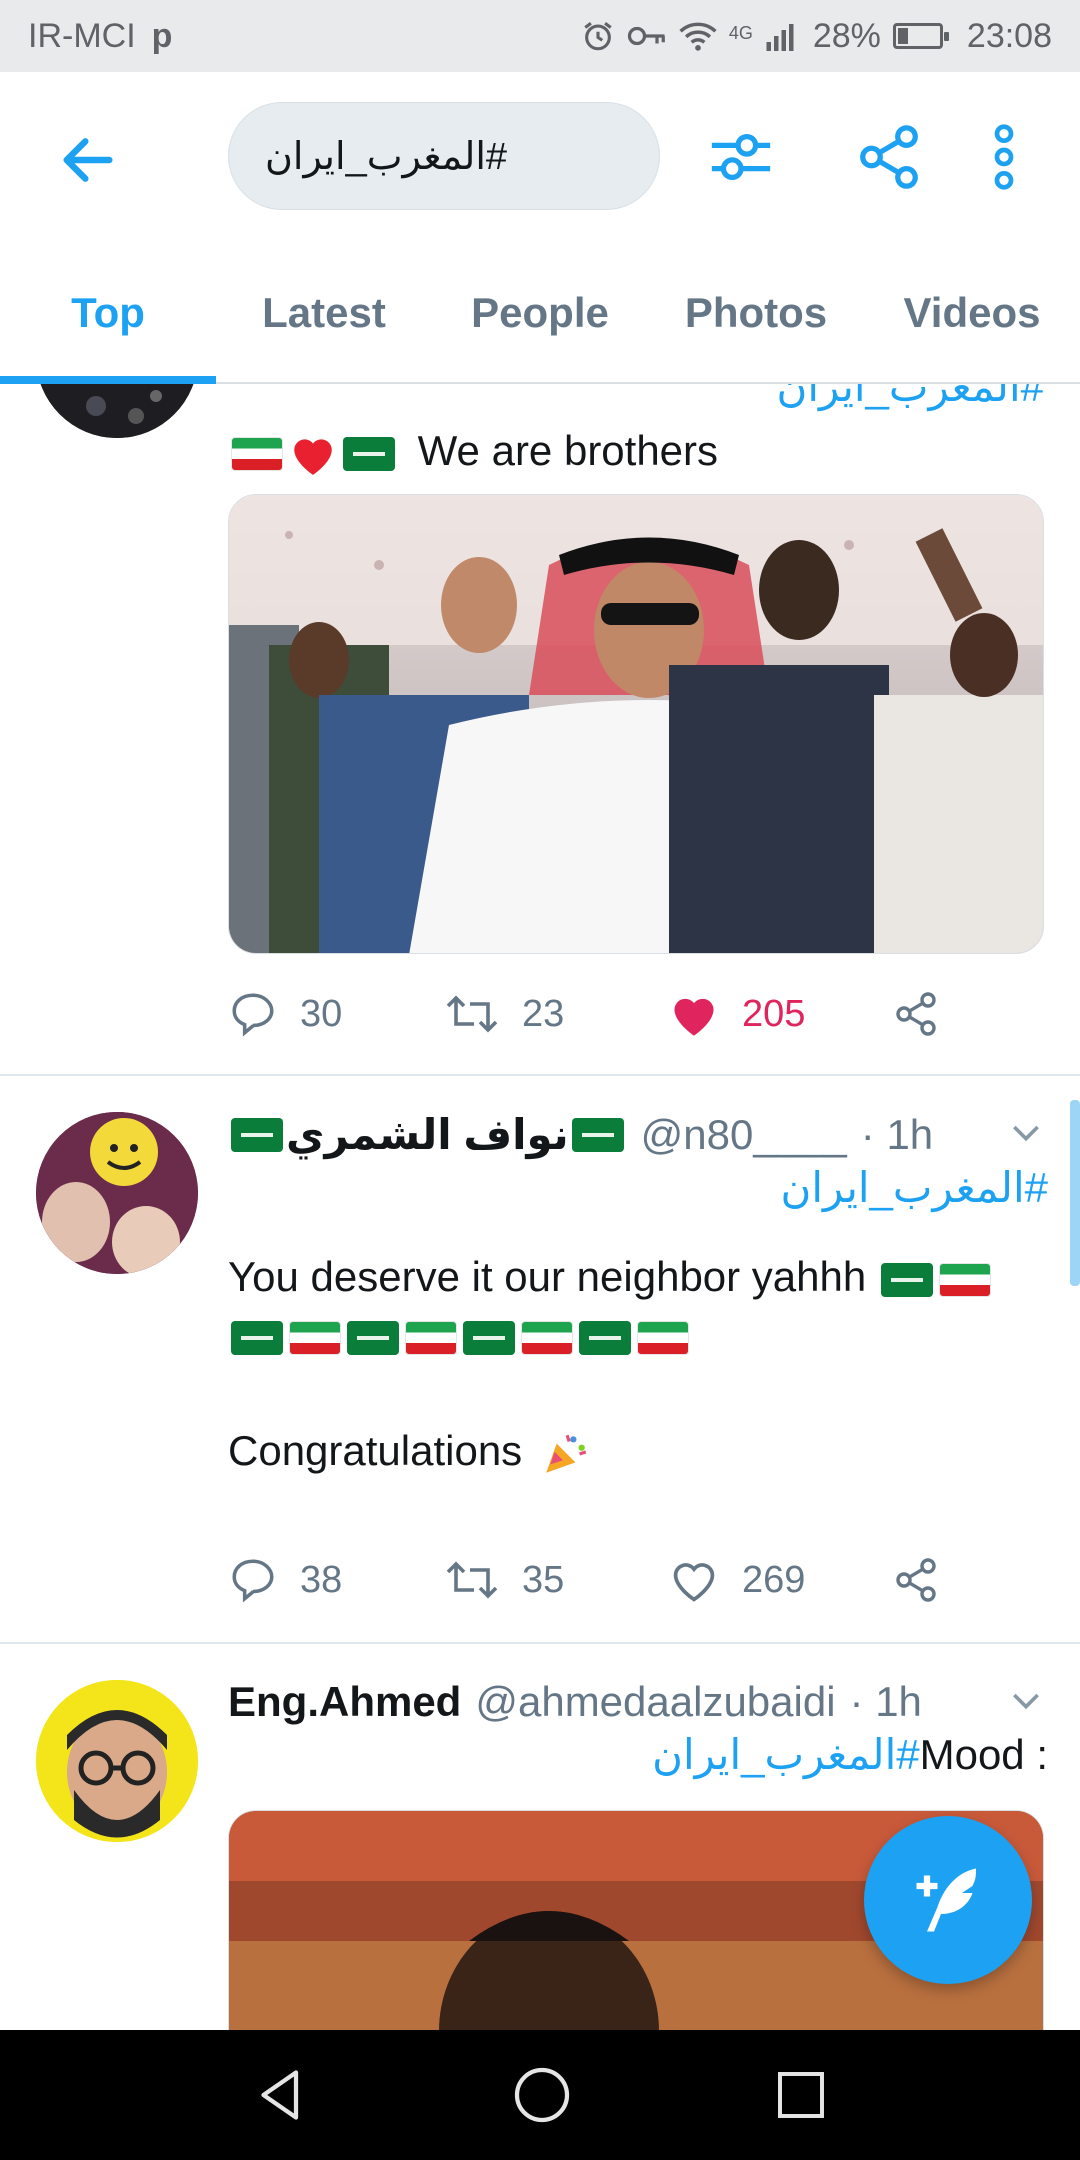 The height and width of the screenshot is (2160, 1080). What do you see at coordinates (741, 157) in the screenshot?
I see `filter-sliders-icon` at bounding box center [741, 157].